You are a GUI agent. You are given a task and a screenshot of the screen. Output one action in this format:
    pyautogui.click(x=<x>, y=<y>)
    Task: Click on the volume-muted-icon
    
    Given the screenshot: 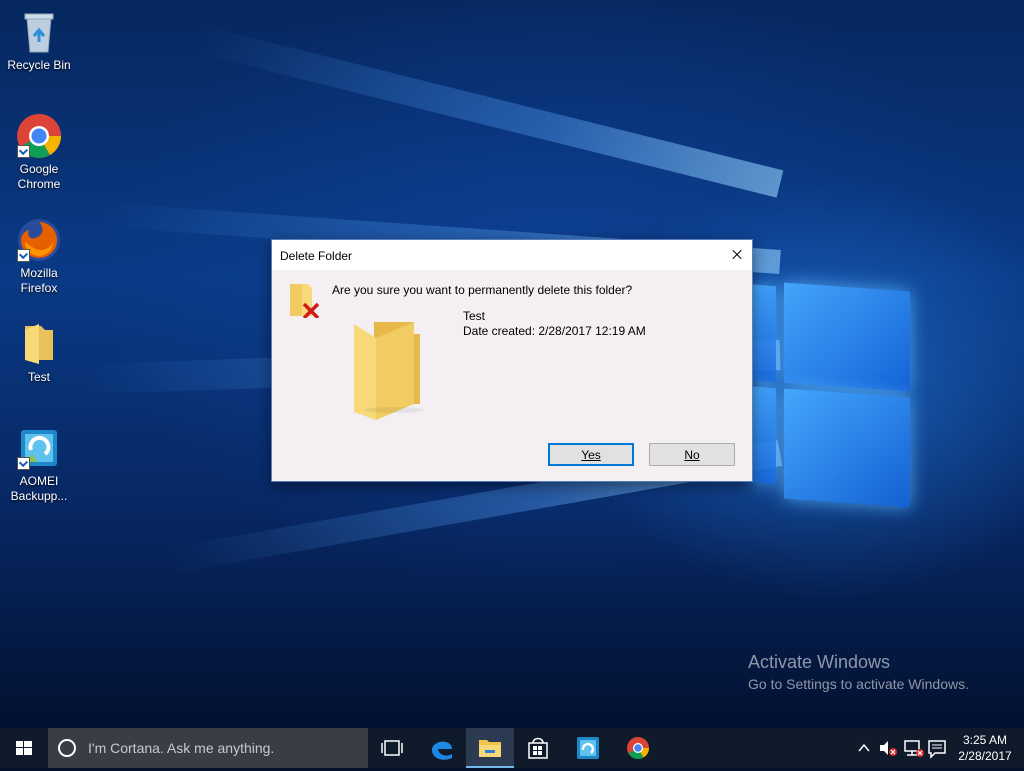 What is the action you would take?
    pyautogui.click(x=888, y=748)
    